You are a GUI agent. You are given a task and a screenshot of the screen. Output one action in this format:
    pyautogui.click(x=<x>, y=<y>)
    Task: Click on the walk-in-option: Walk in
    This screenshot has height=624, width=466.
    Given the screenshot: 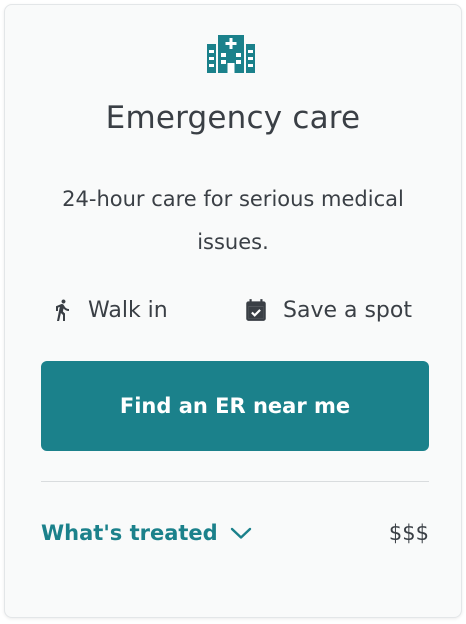 What is the action you would take?
    pyautogui.click(x=109, y=310)
    